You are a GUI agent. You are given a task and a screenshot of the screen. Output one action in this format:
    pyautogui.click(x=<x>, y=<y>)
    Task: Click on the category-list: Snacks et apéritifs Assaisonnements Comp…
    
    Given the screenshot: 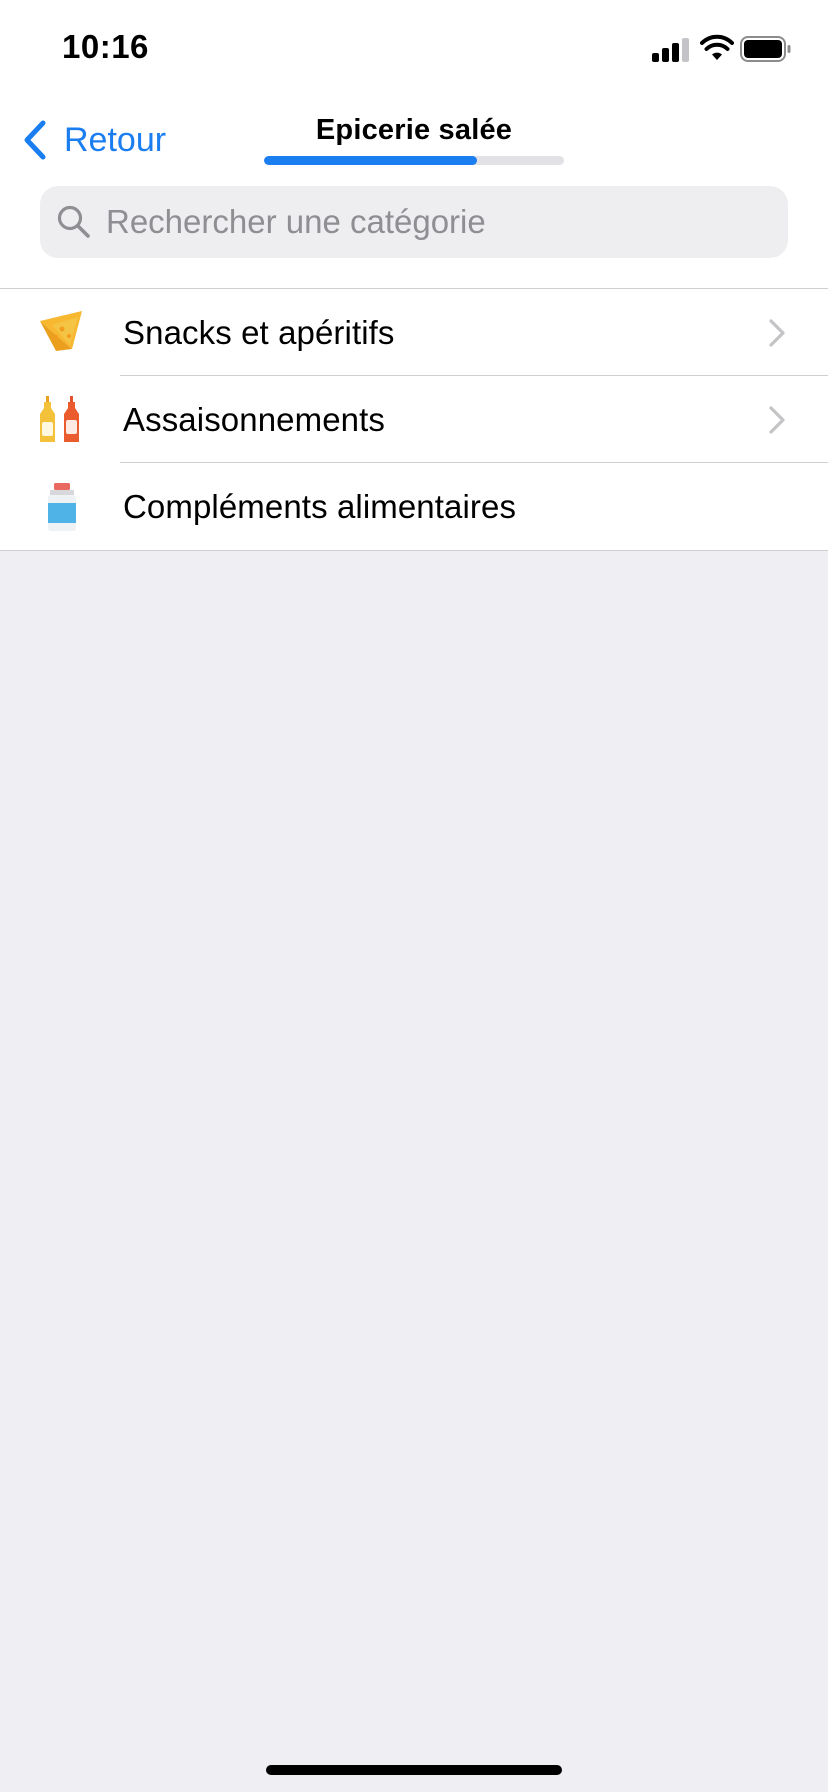 What is the action you would take?
    pyautogui.click(x=414, y=419)
    